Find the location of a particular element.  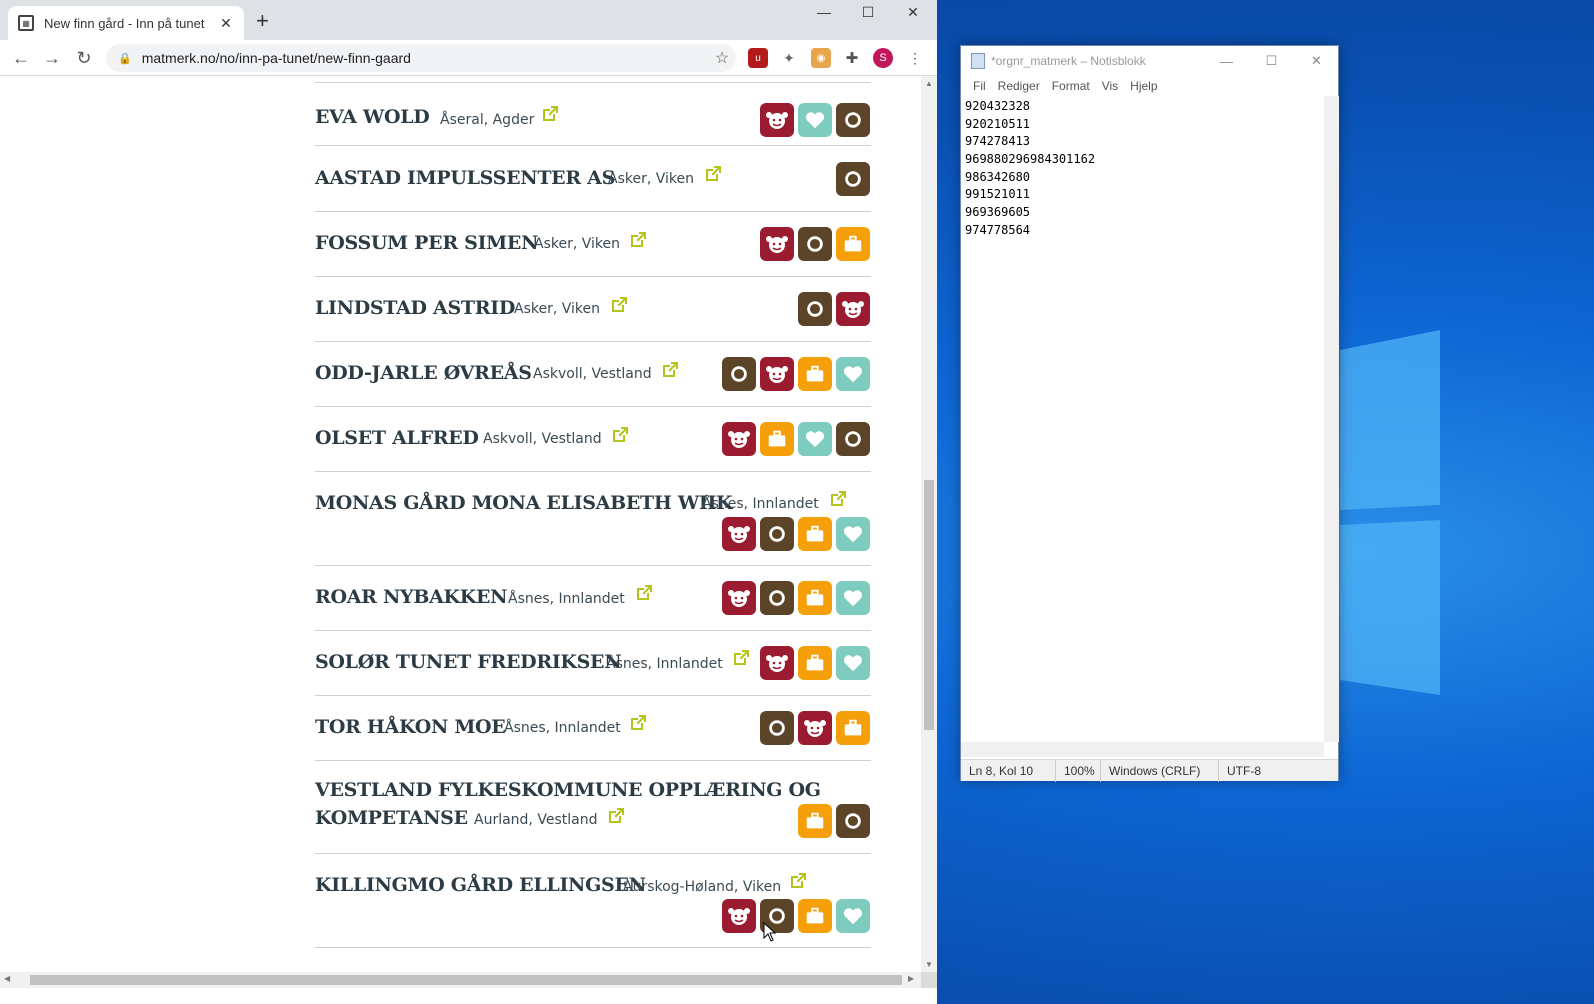

tab-close-icon: ✕ is located at coordinates (226, 23).